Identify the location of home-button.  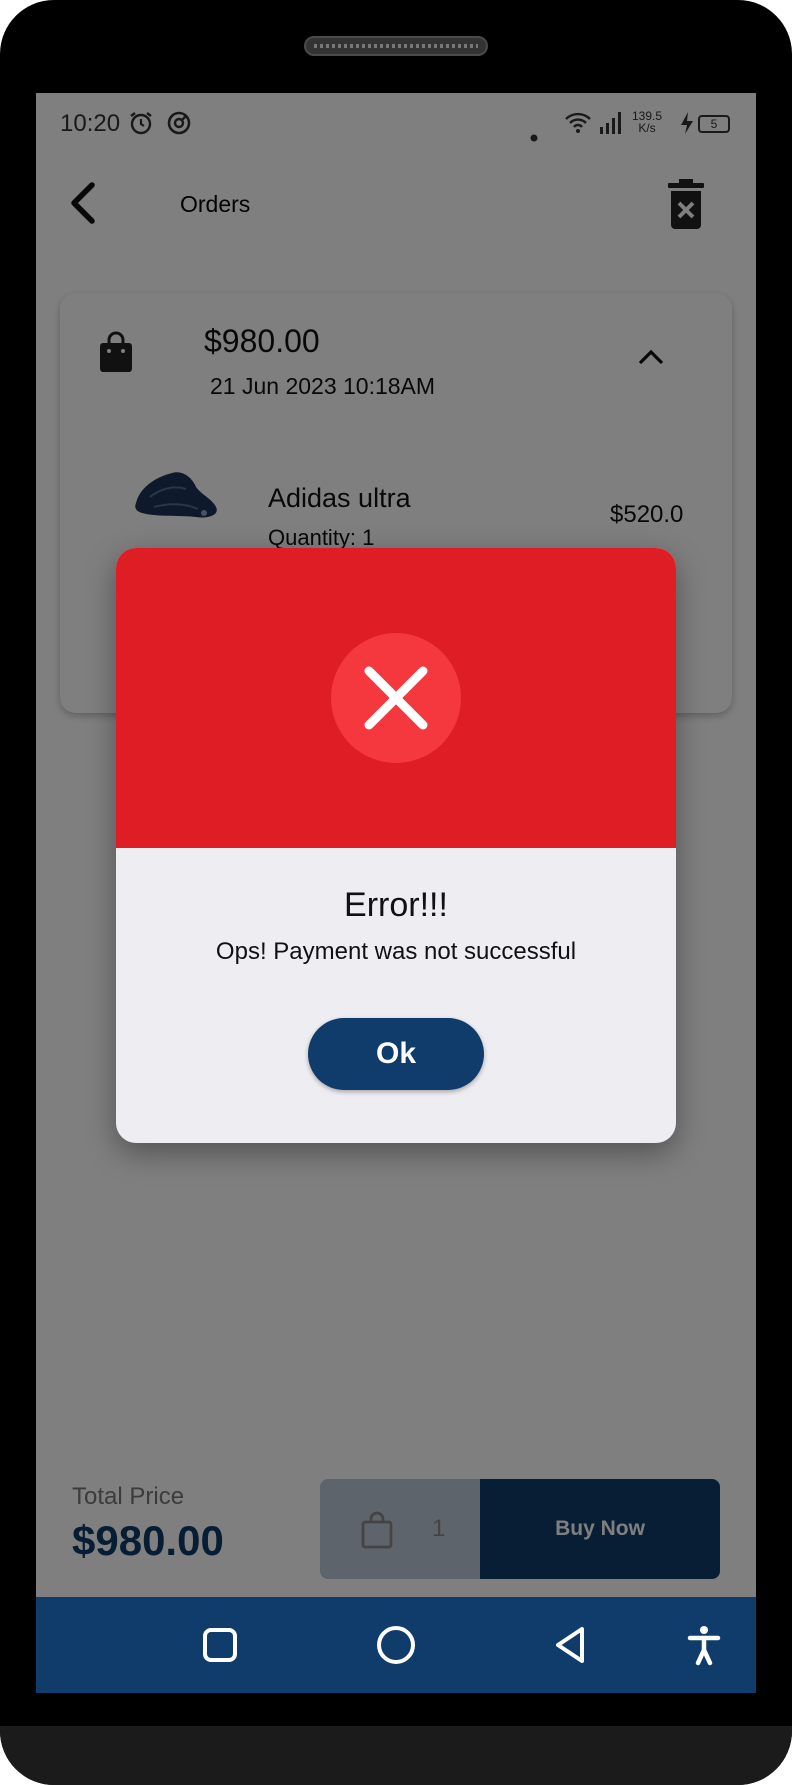
(396, 1645).